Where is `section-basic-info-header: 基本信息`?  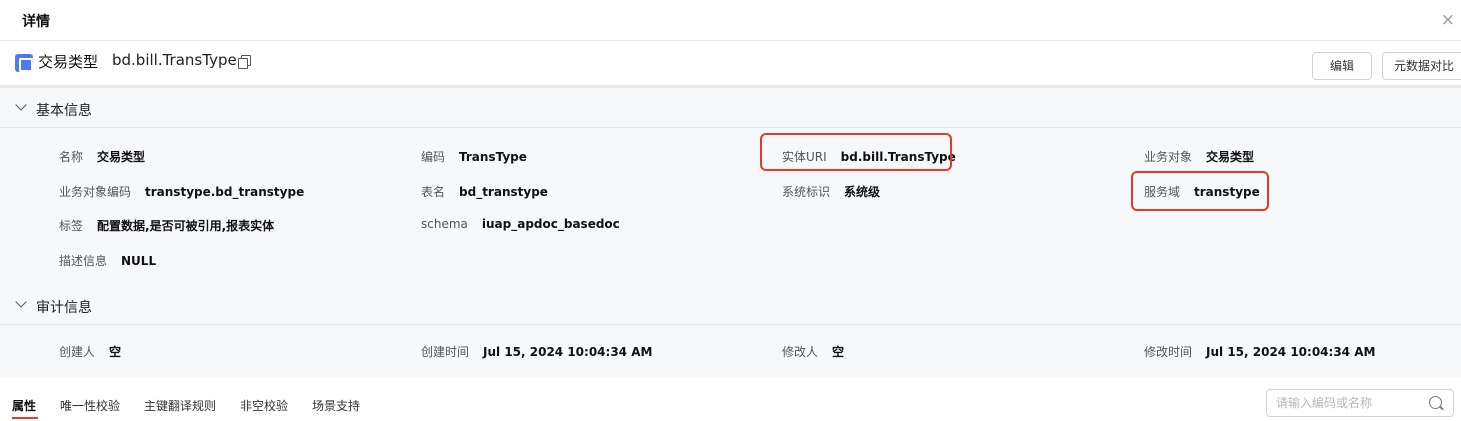
section-basic-info-header: 基本信息 is located at coordinates (730, 108).